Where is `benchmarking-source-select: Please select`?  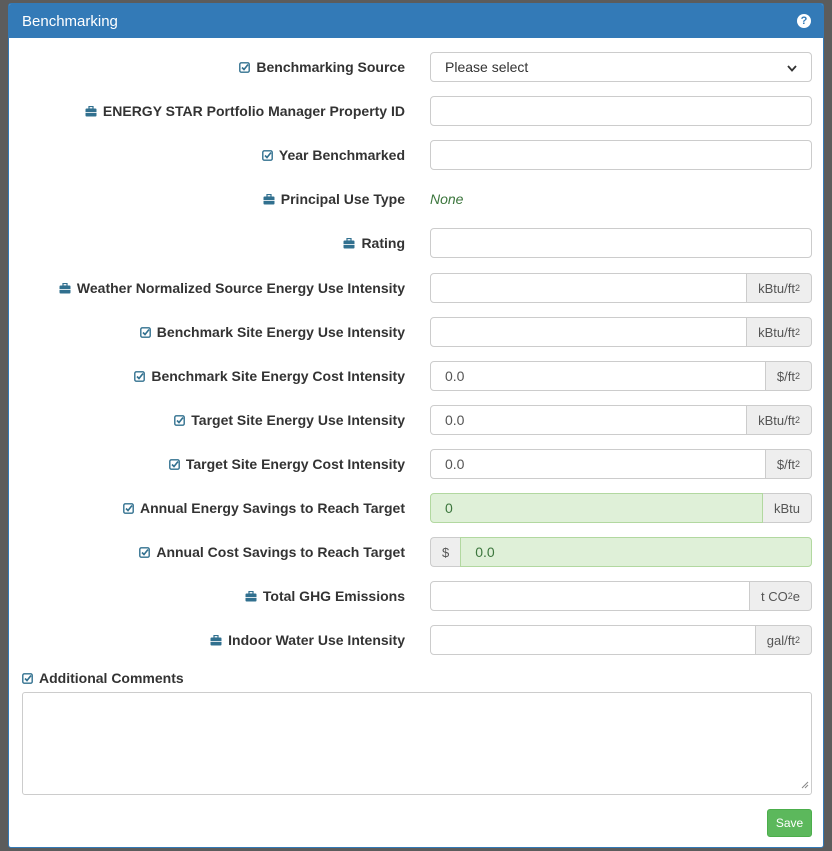
benchmarking-source-select: Please select is located at coordinates (621, 67).